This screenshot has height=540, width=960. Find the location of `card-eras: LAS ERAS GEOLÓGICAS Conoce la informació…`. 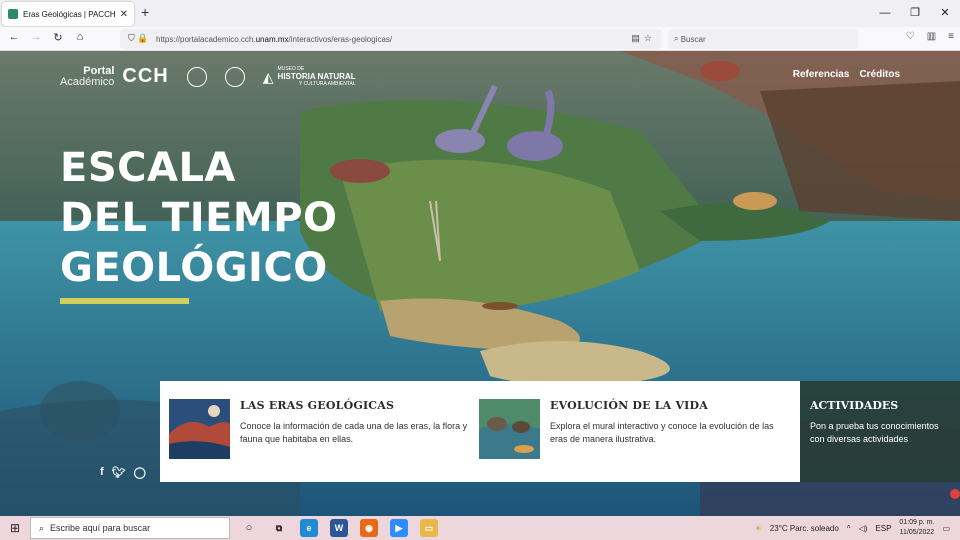

card-eras: LAS ERAS GEOLÓGICAS Conoce la informació… is located at coordinates (324, 440).